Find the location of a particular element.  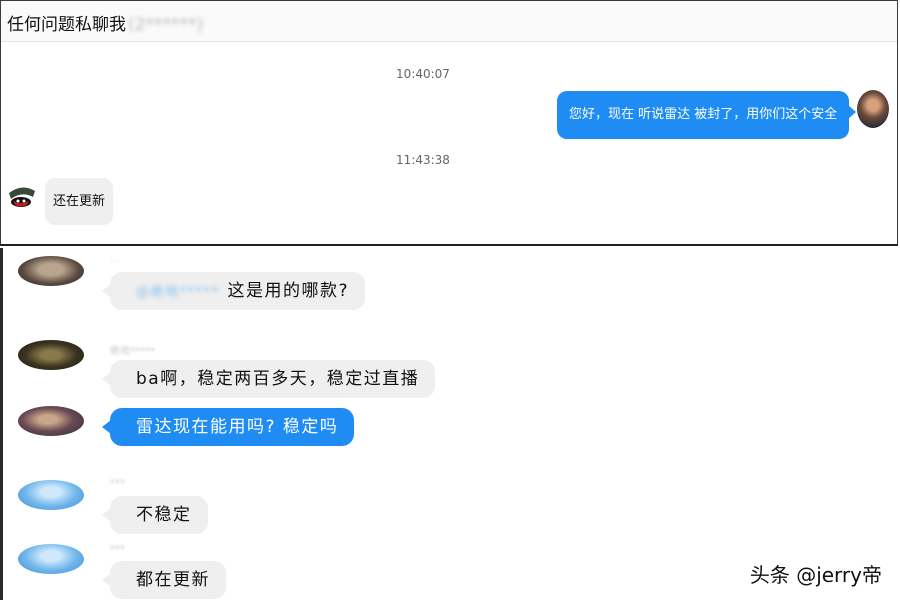

group-message-bubble: 不稳定 is located at coordinates (155, 515).